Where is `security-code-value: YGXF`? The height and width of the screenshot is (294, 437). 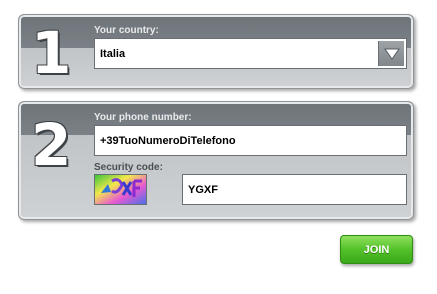 security-code-value: YGXF is located at coordinates (203, 189).